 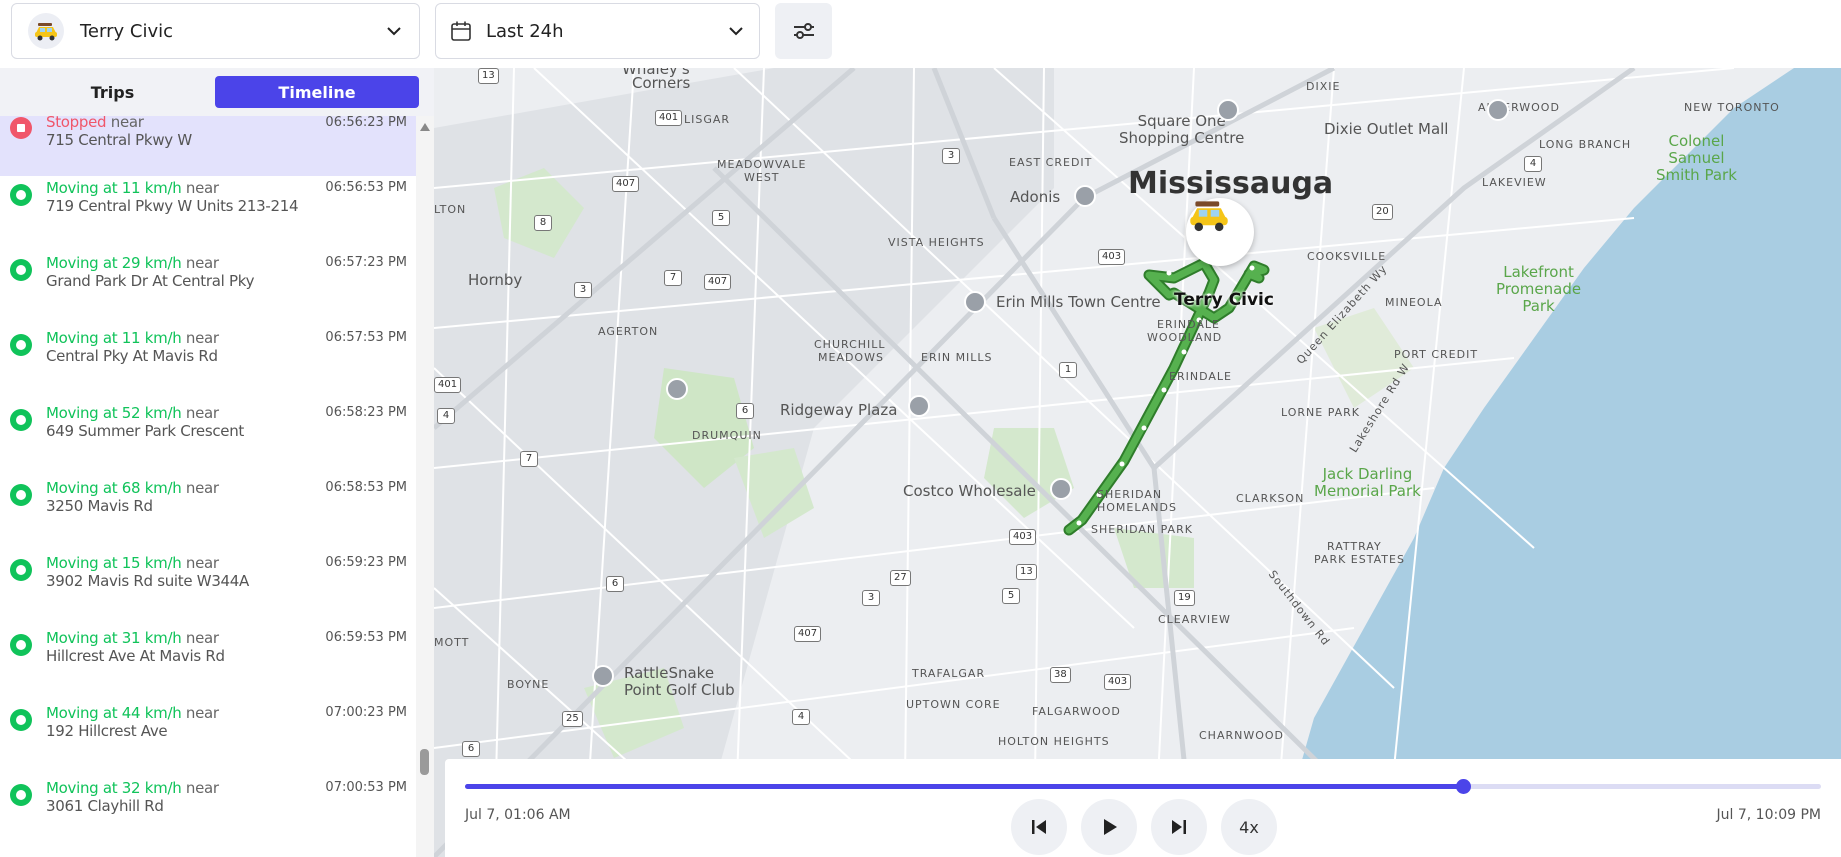 I want to click on timeline-status: Moving at 44 km/h near, so click(x=132, y=713).